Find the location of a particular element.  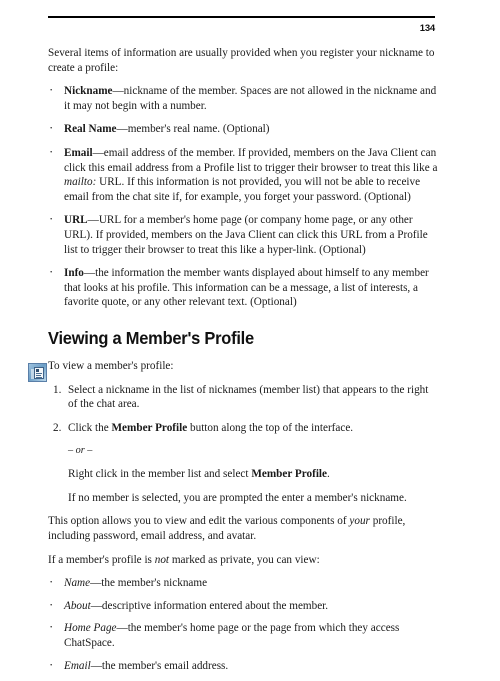

field-term: Name is located at coordinates (77, 583).